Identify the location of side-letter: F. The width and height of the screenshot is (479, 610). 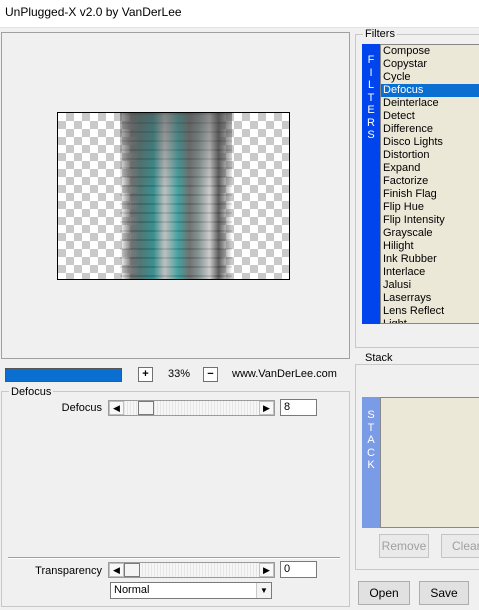
(371, 60).